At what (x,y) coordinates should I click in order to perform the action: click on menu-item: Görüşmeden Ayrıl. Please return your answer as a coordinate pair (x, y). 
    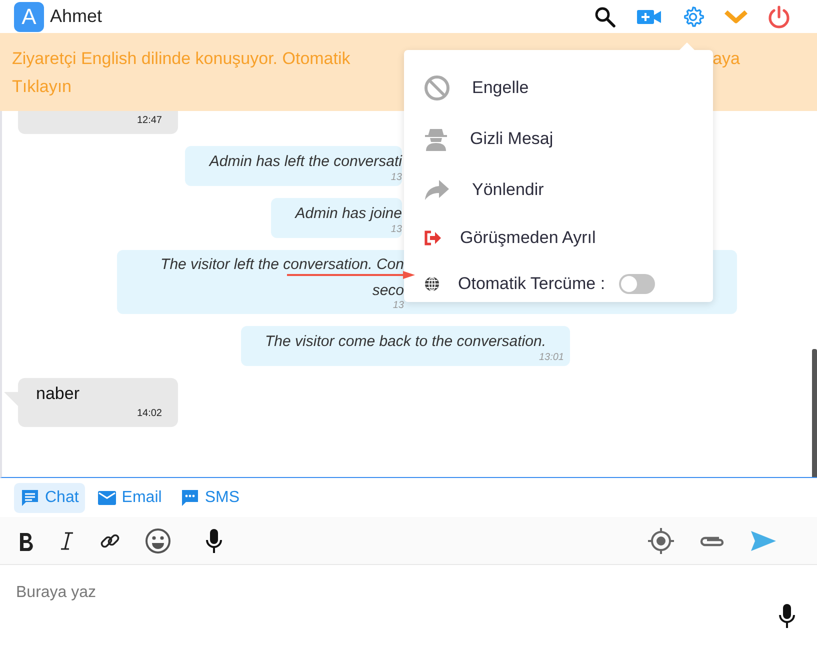
    Looking at the image, I should click on (558, 238).